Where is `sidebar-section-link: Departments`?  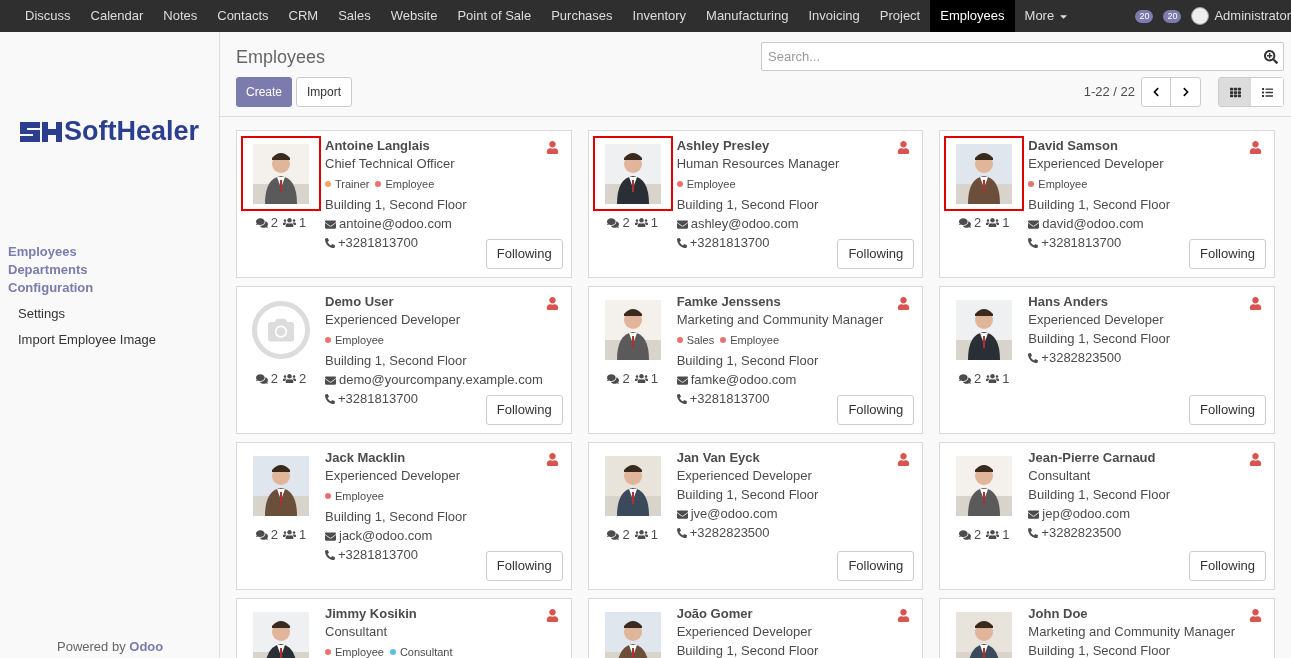
sidebar-section-link: Departments is located at coordinates (109, 270).